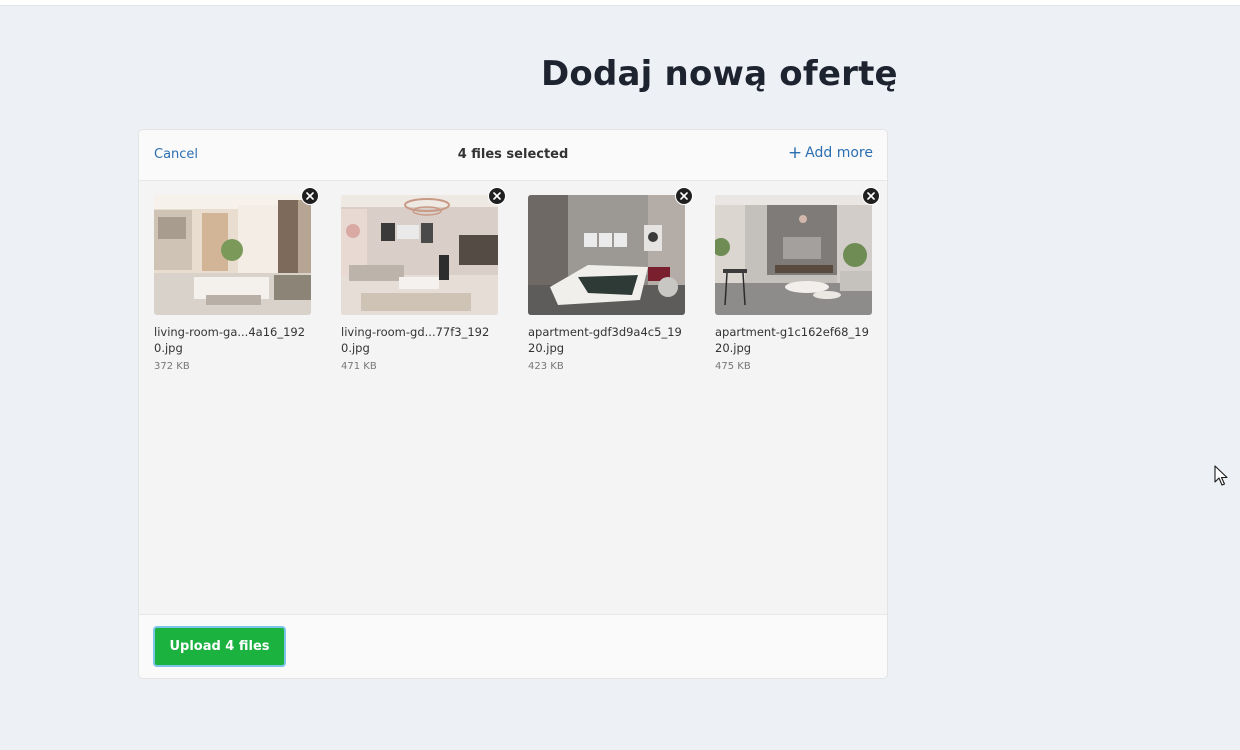 The height and width of the screenshot is (750, 1240). Describe the element at coordinates (1221, 478) in the screenshot. I see `mouse-cursor-icon` at that location.